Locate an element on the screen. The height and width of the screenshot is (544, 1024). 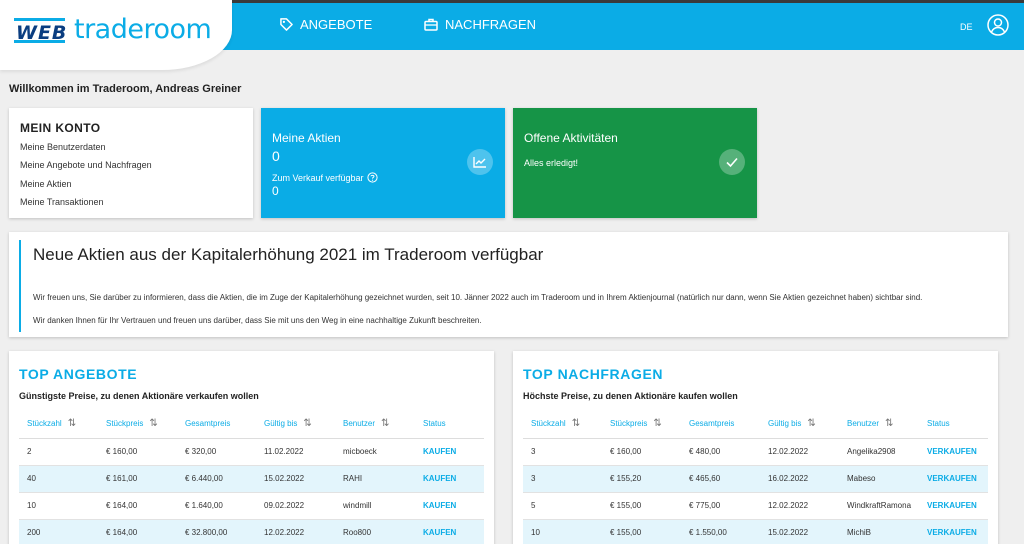
cell-benutzer: Angelika2908 is located at coordinates (879, 452).